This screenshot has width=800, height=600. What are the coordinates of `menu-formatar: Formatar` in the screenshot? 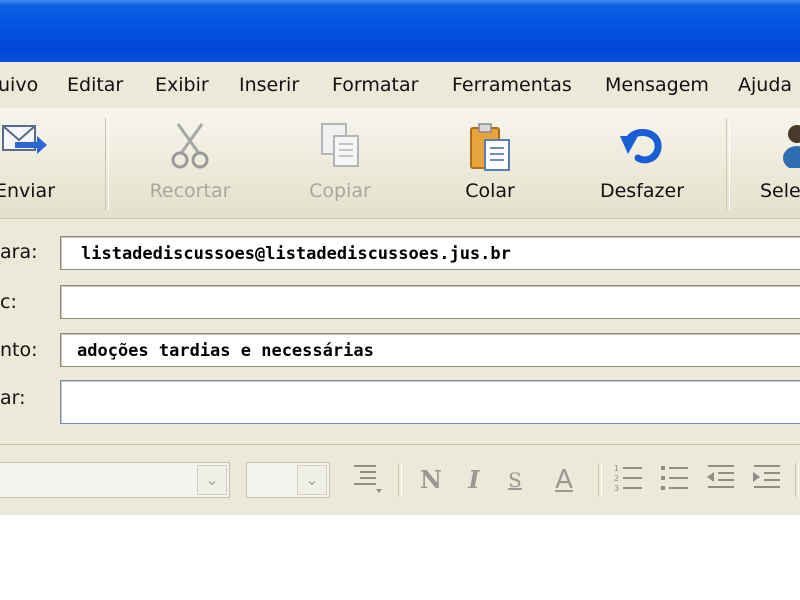 It's located at (375, 85).